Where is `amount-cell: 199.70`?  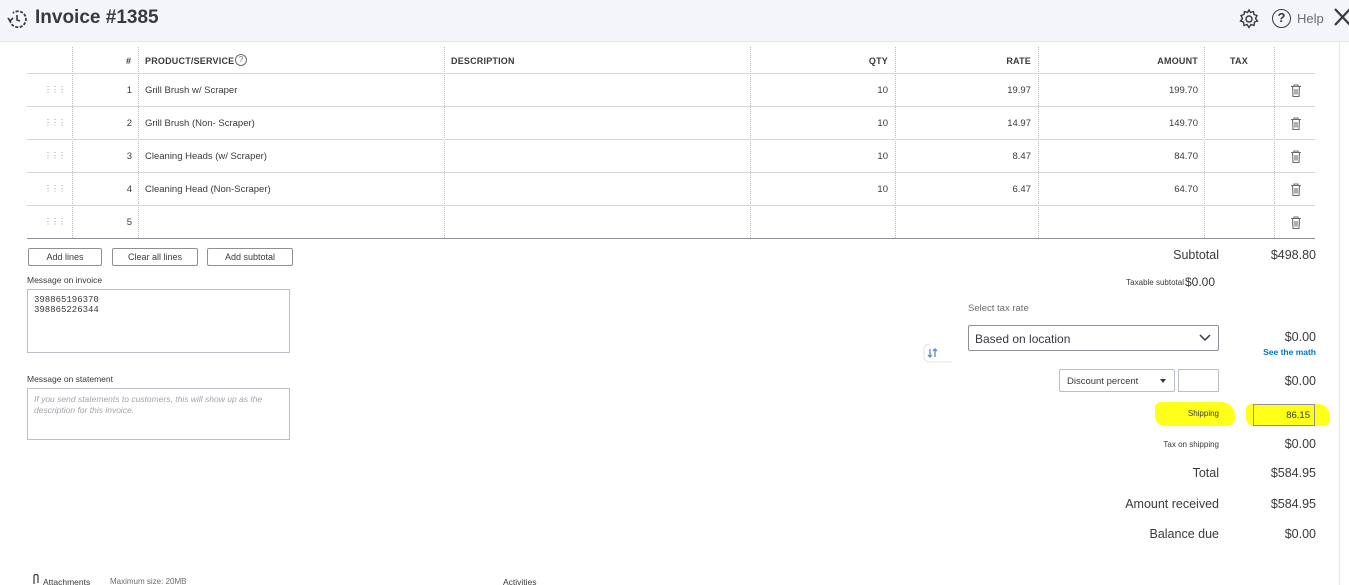
amount-cell: 199.70 is located at coordinates (1159, 90).